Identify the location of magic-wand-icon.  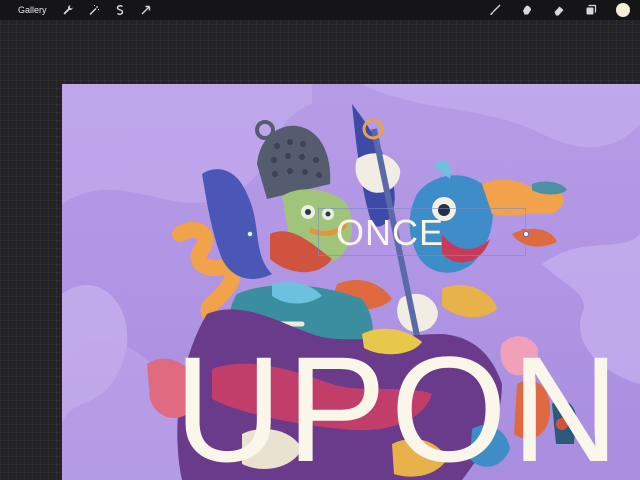
(94, 10).